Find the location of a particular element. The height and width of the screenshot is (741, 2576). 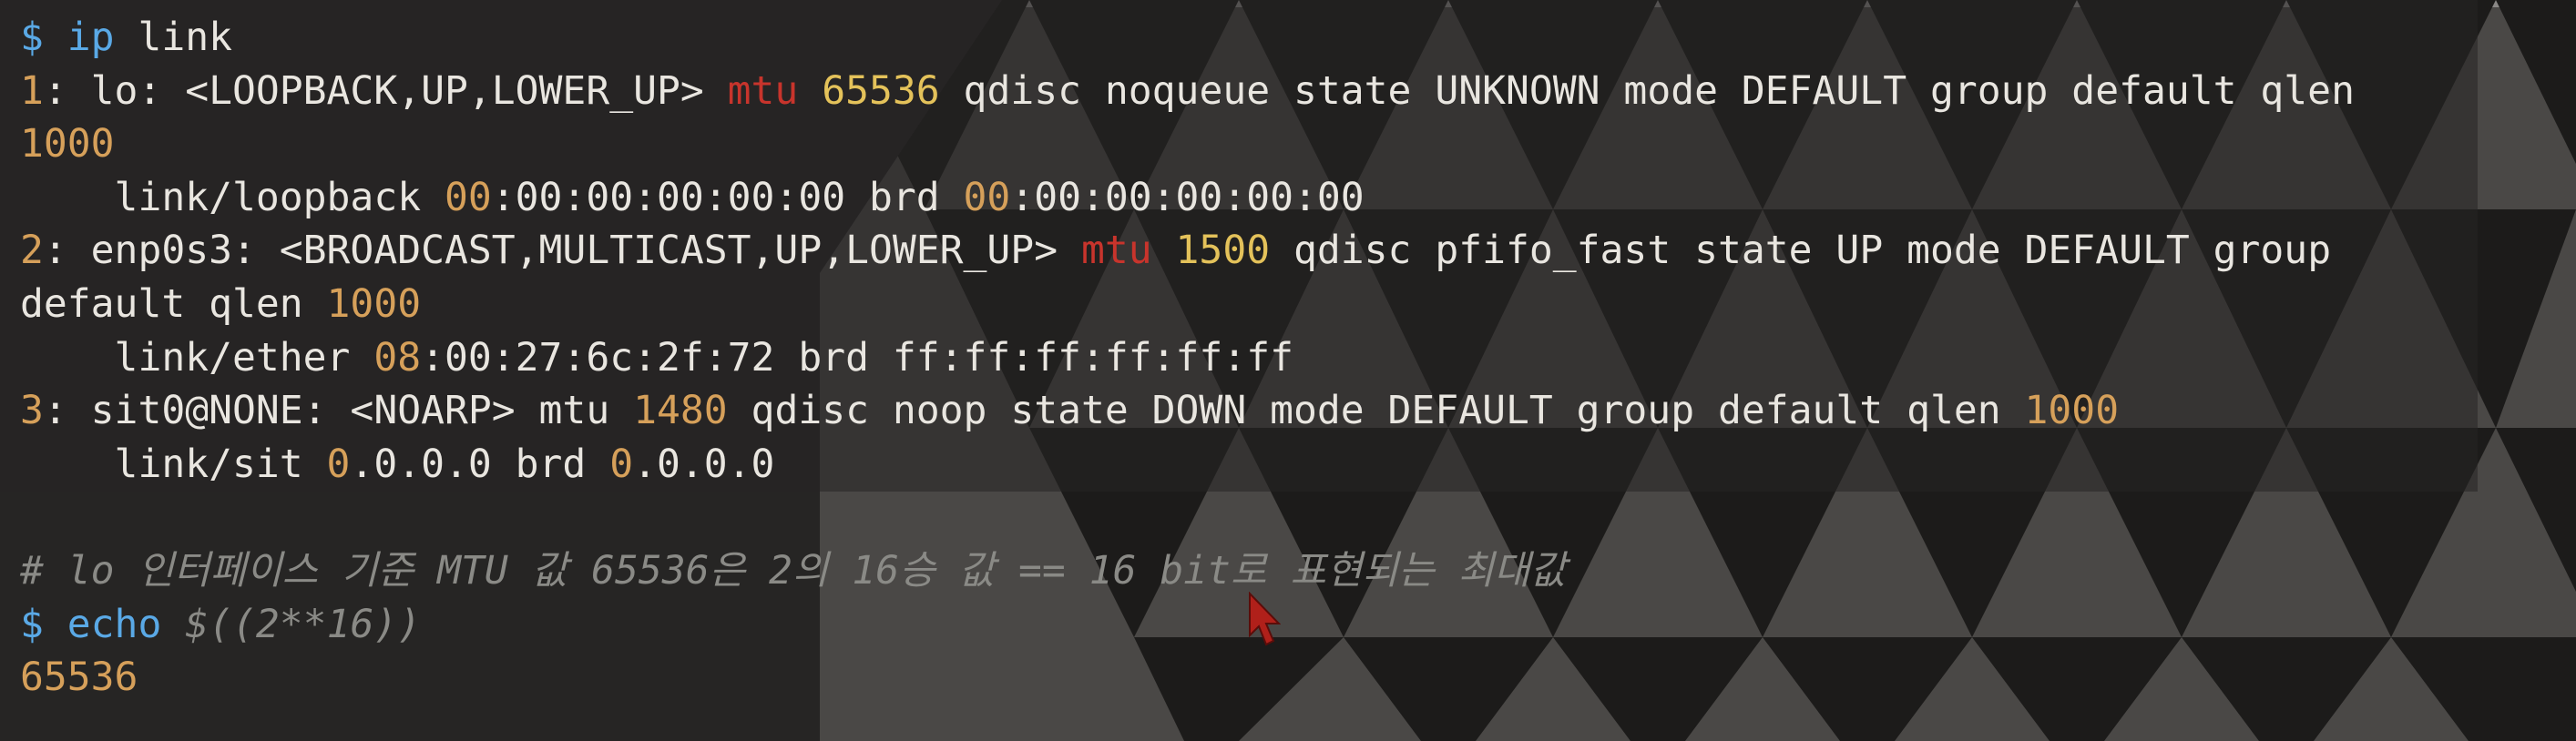

terminal-text-segment: ip is located at coordinates (90, 37).